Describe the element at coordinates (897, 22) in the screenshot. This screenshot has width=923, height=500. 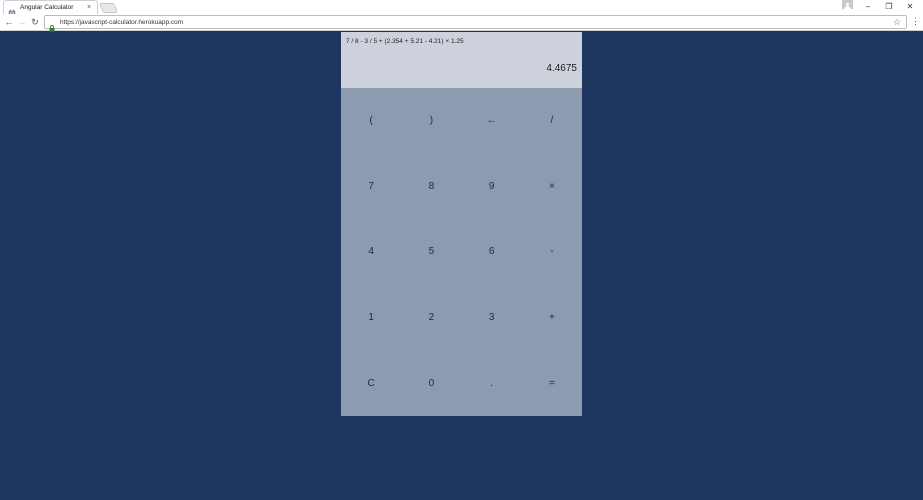
I see `bookmark-star-icon: ☆` at that location.